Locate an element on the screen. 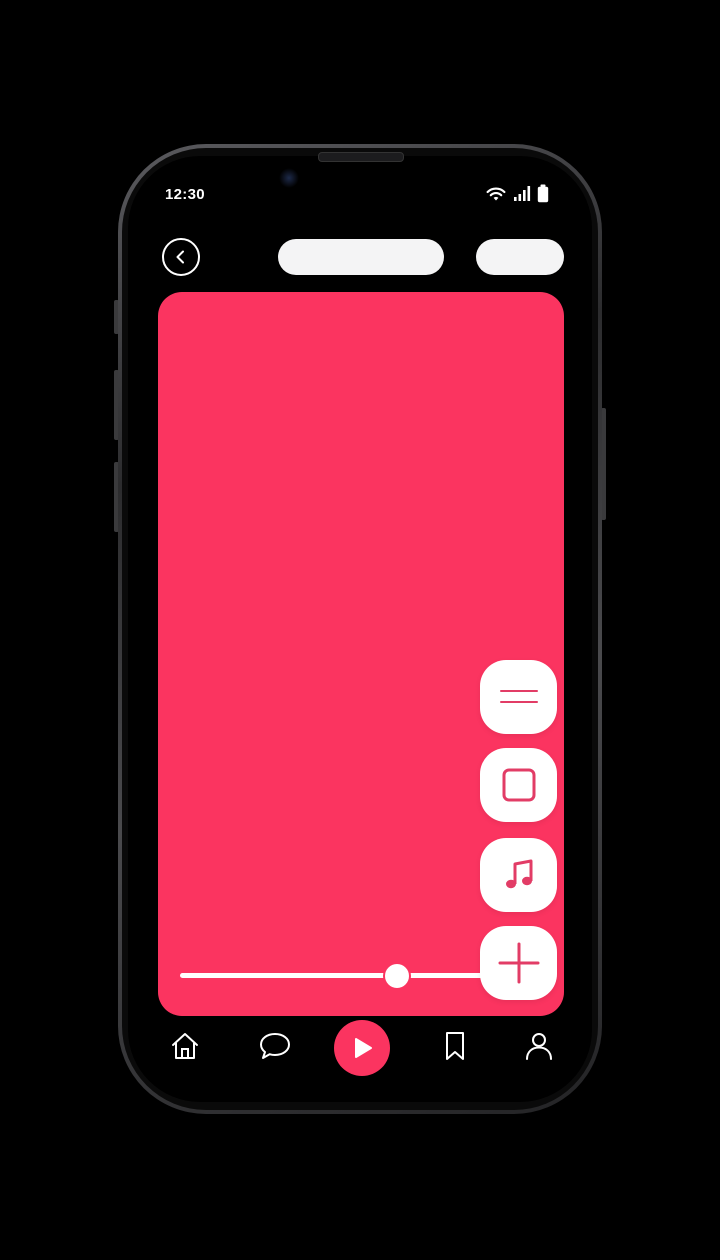  nav-home is located at coordinates (185, 1046).